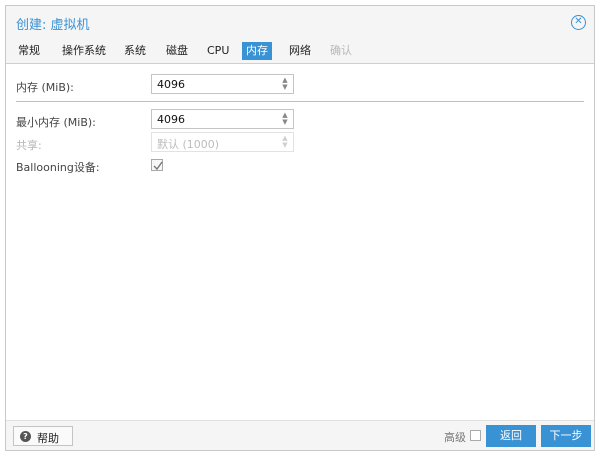  What do you see at coordinates (29, 51) in the screenshot?
I see `tab-general: 常规` at bounding box center [29, 51].